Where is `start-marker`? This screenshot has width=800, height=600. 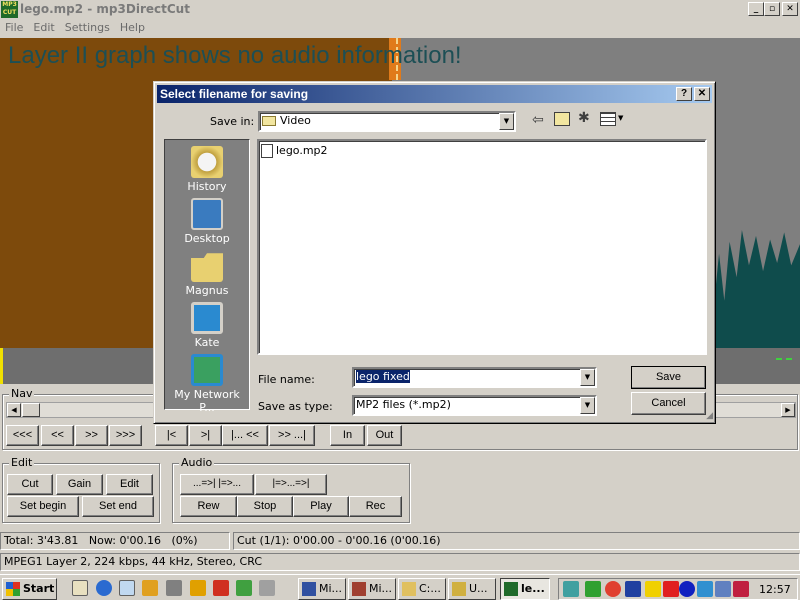
start-marker is located at coordinates (1, 366).